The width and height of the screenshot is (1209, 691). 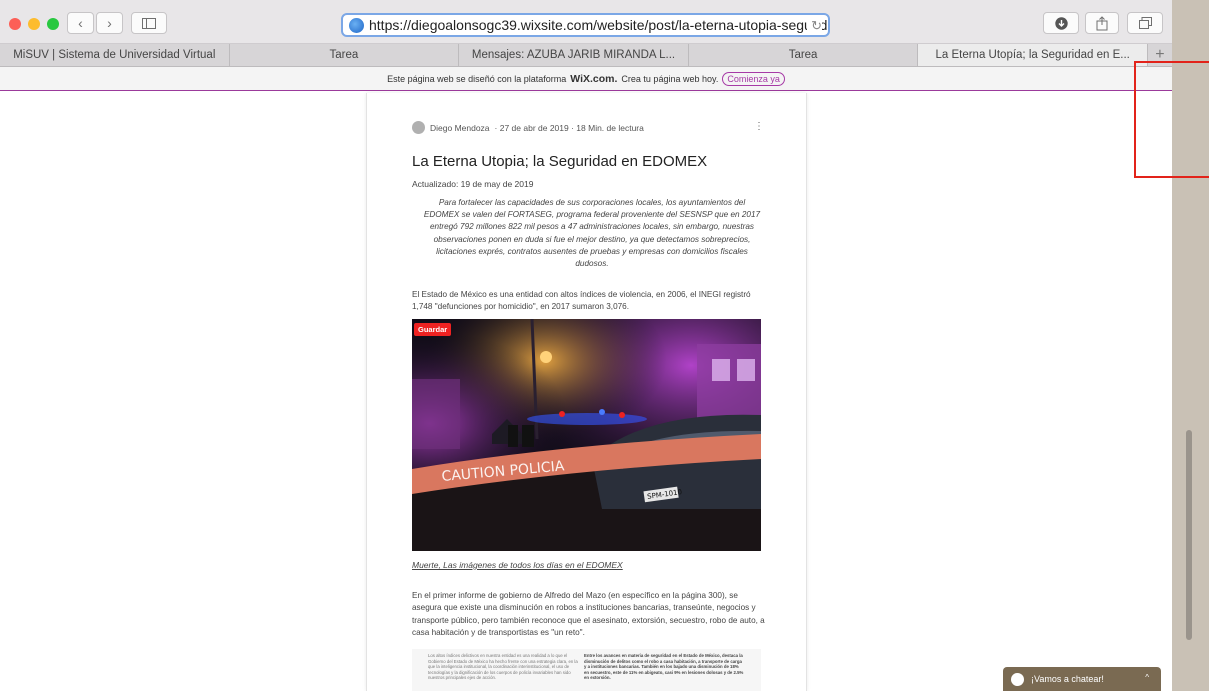 I want to click on window-controls, so click(x=34, y=24).